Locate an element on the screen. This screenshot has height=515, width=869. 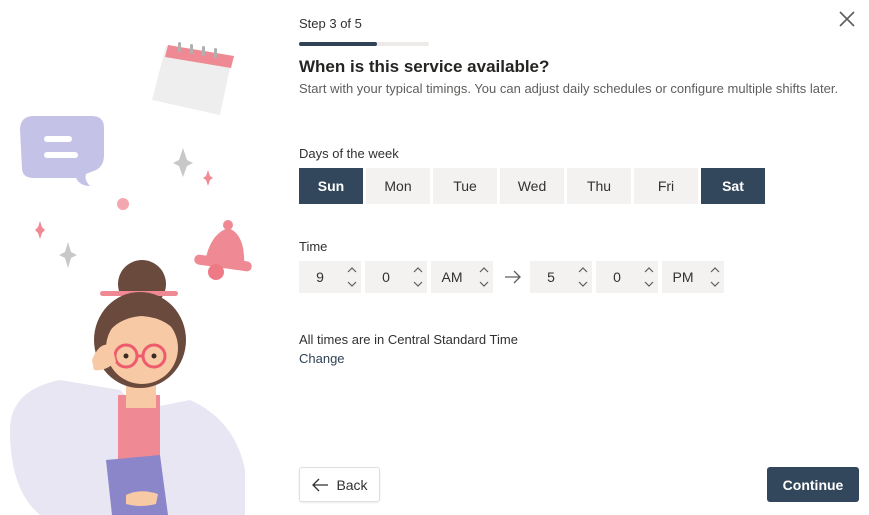
start-hour-spinner: 9 is located at coordinates (330, 277).